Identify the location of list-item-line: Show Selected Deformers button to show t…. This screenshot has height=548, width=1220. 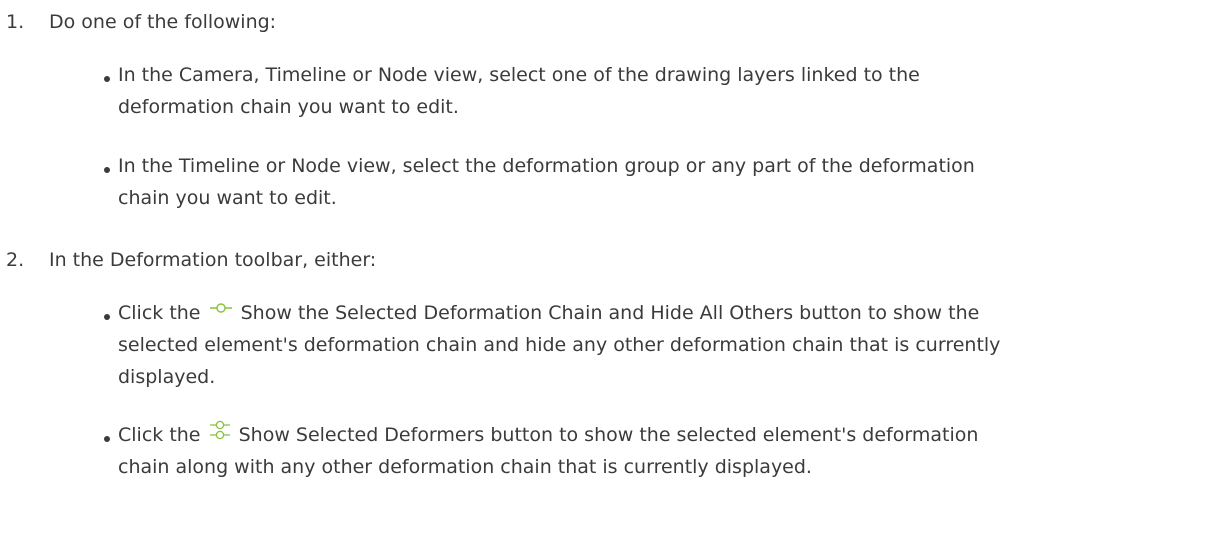
(608, 435).